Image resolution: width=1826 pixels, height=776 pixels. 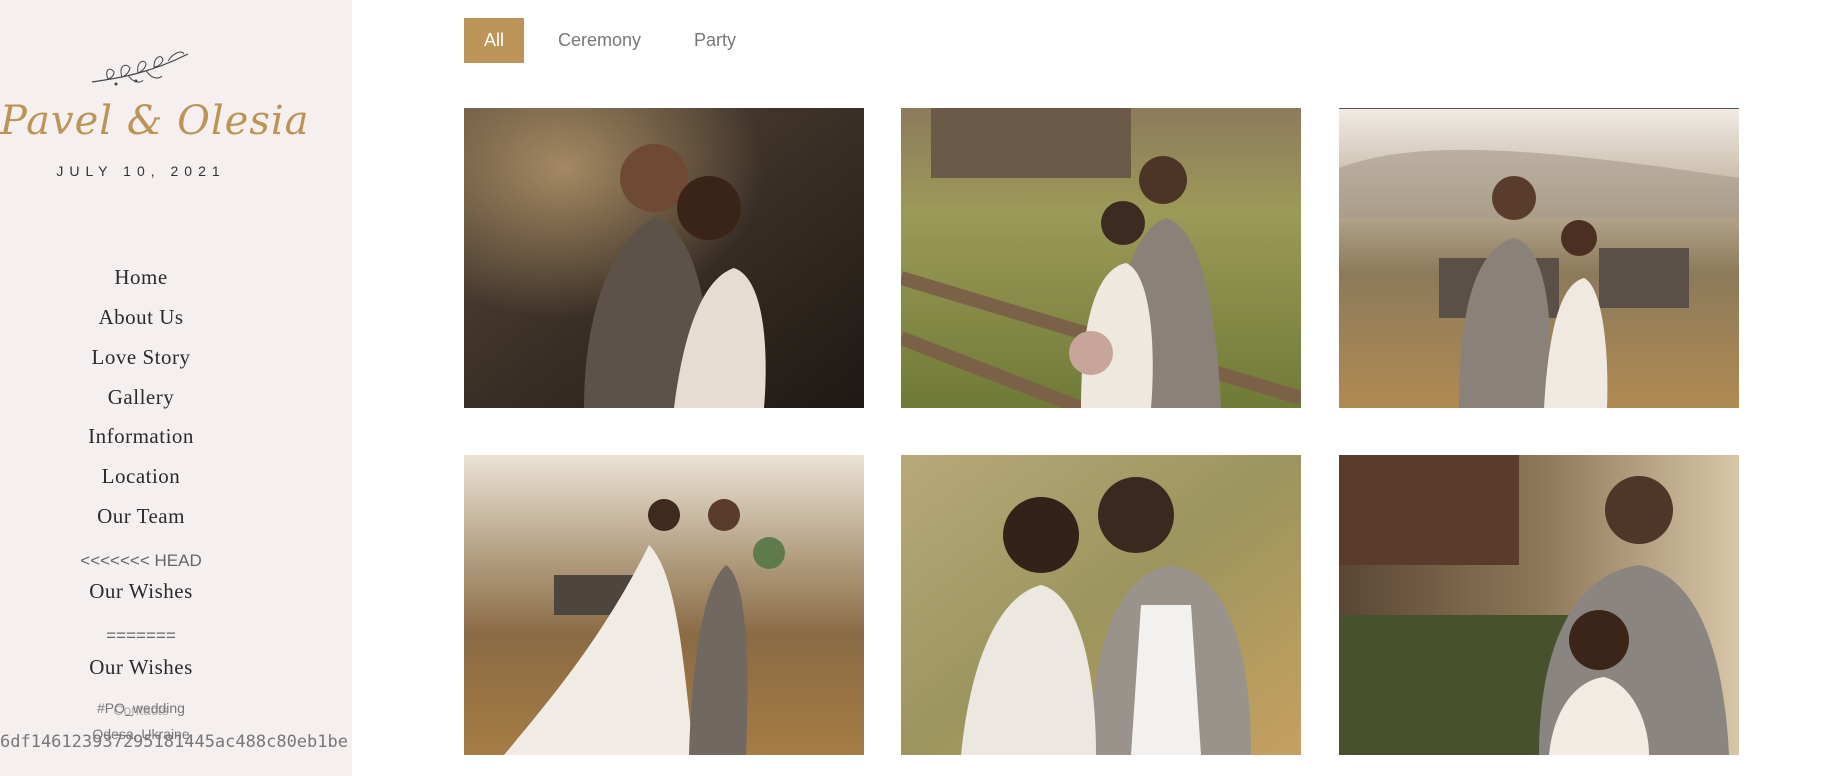 I want to click on merge-conflict-hash-text: 6df1461239372951814​45ac488c80eb1be, so click(x=174, y=742).